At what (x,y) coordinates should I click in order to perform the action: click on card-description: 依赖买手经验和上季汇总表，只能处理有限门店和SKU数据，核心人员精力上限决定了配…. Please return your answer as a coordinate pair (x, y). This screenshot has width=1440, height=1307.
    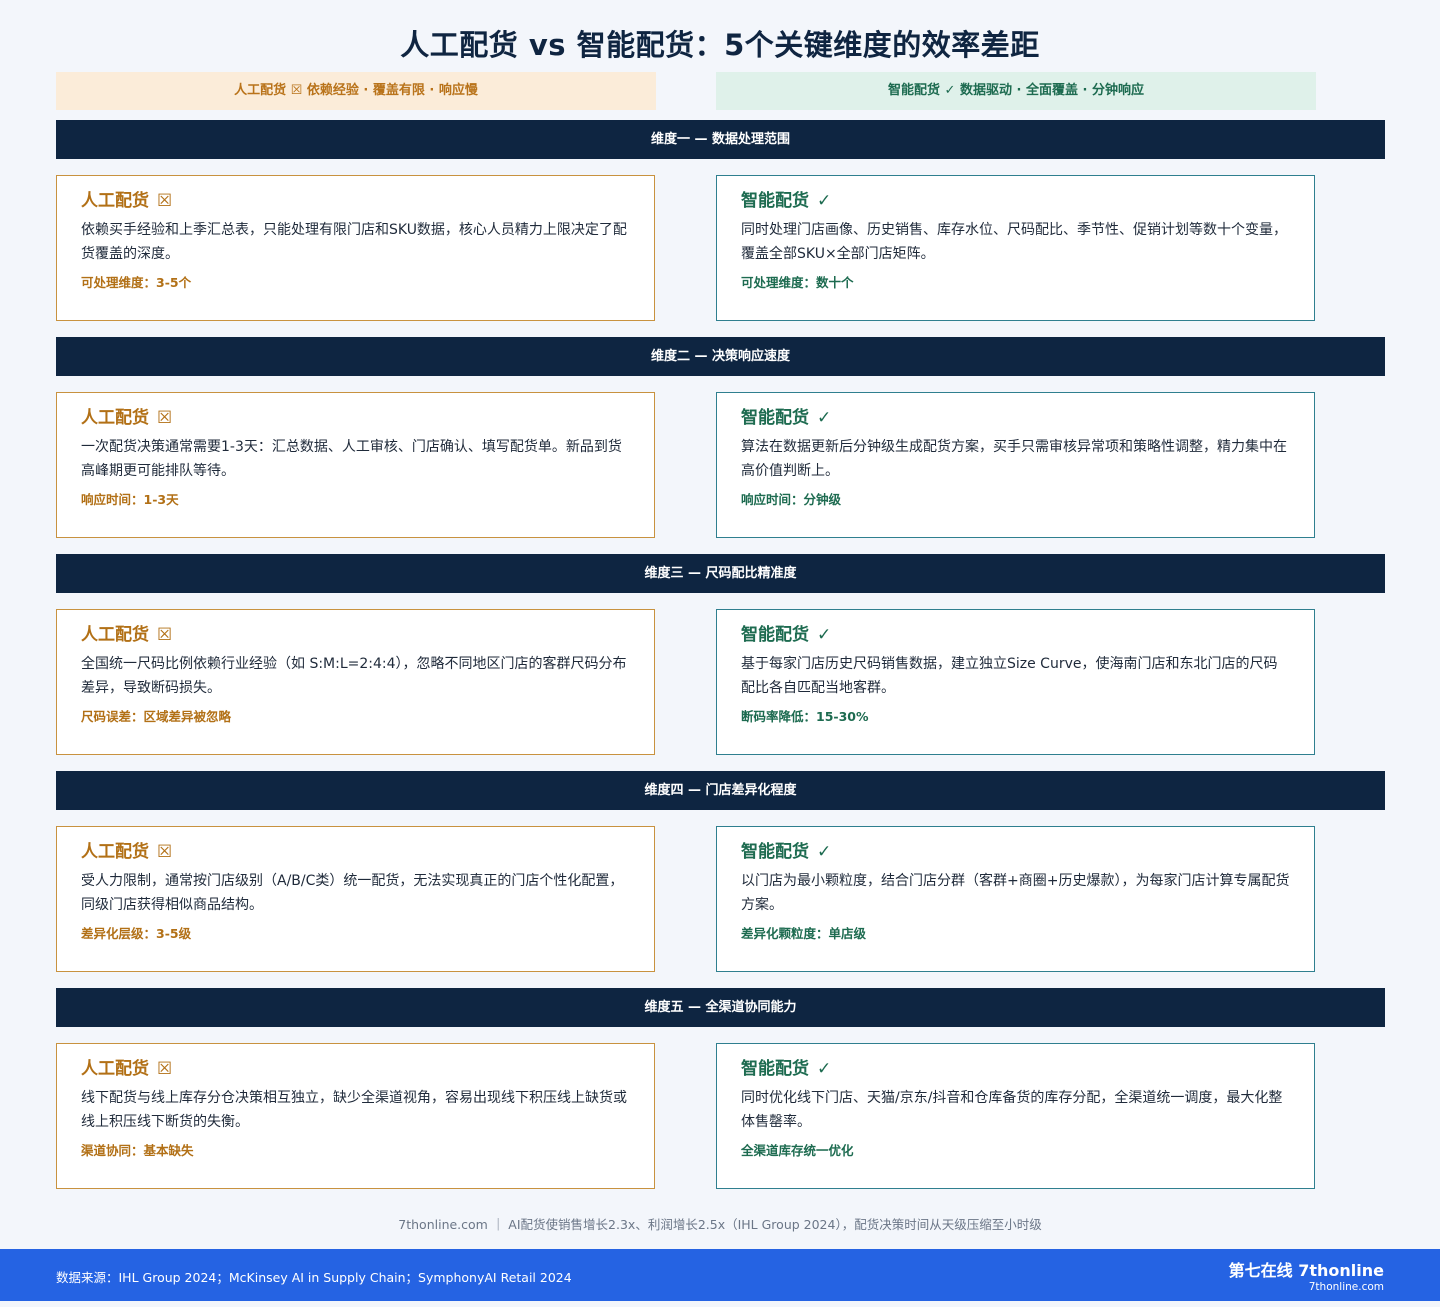
    Looking at the image, I should click on (354, 242).